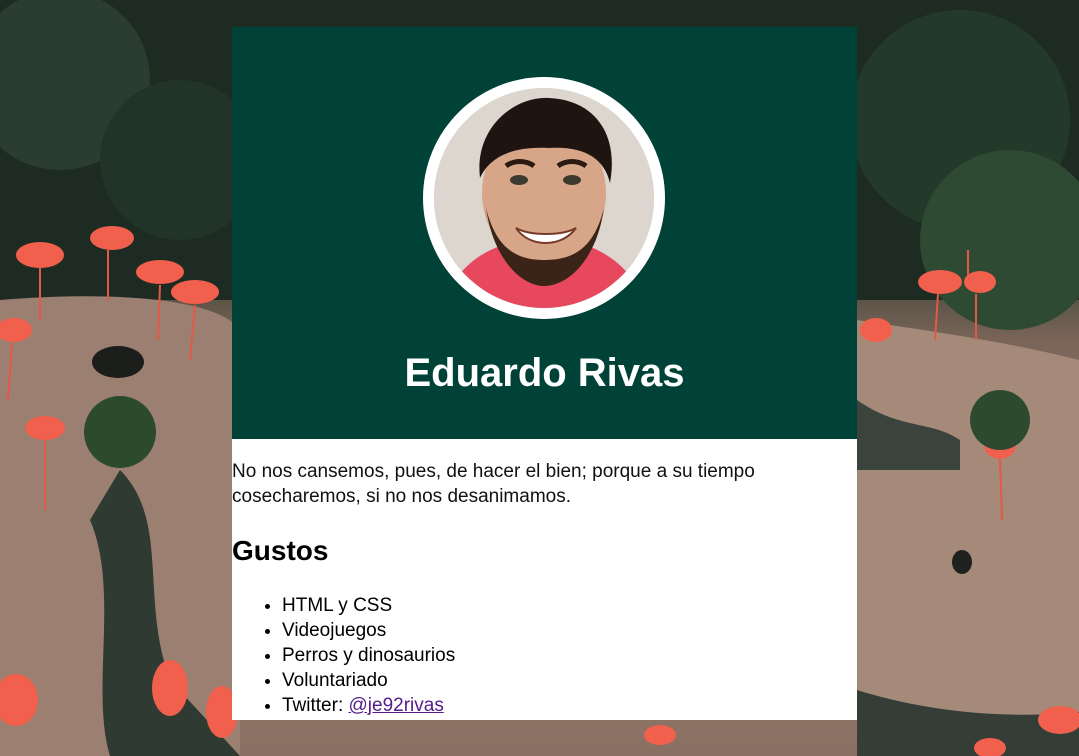 The width and height of the screenshot is (1079, 756). Describe the element at coordinates (569, 655) in the screenshot. I see `list-item: Perros y dinosaurios` at that location.